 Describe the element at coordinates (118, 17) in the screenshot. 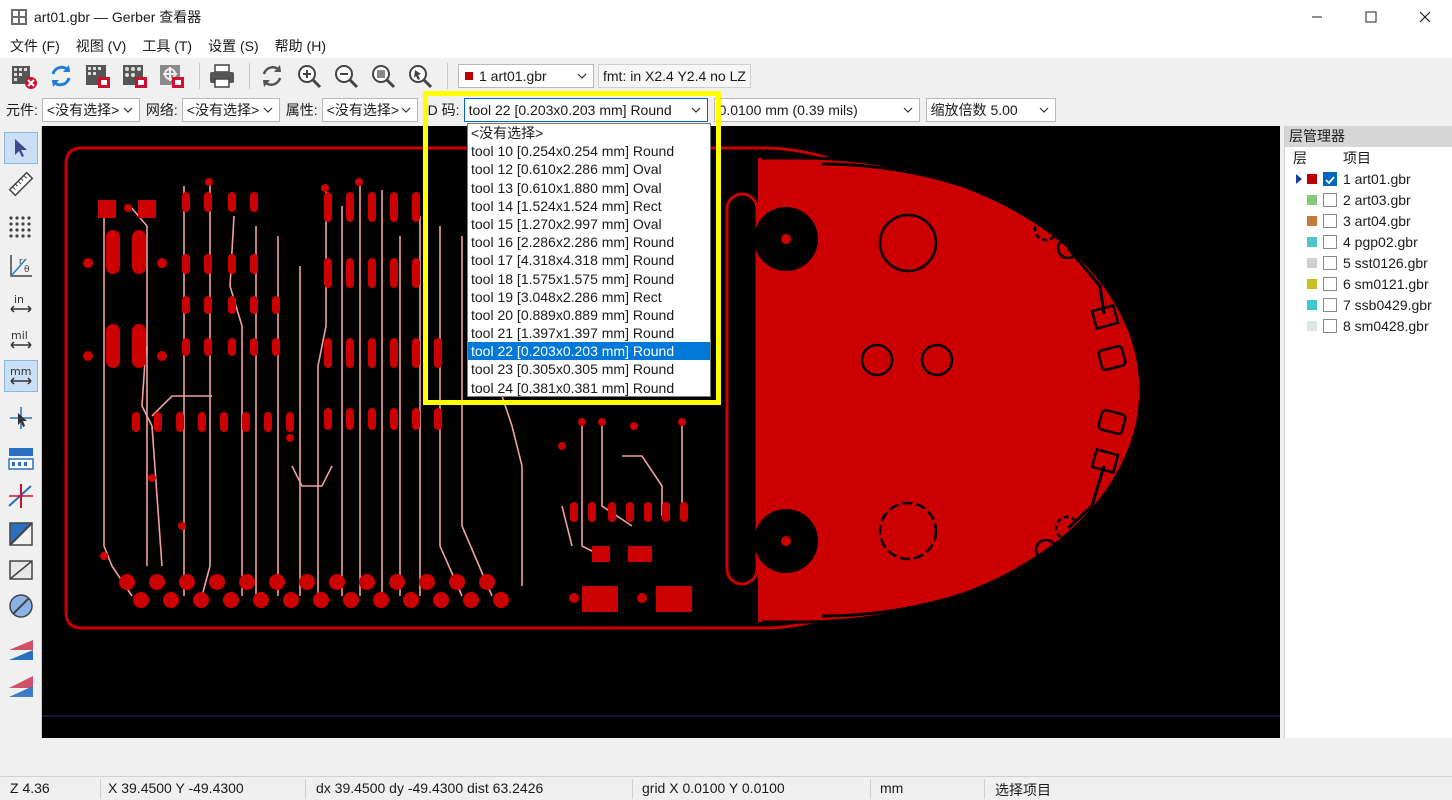

I see `window-title: art01.gbr — Gerber 查看器` at that location.